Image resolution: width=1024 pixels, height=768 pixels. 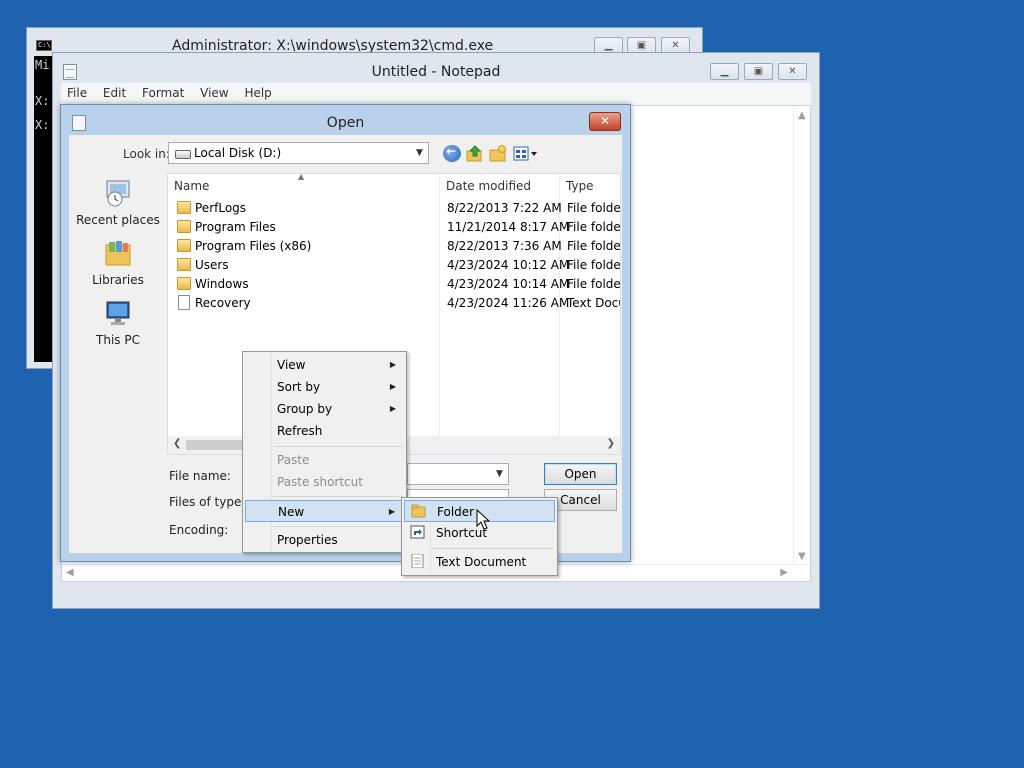 I want to click on notepad-menubar: File Edit Format View Help, so click(x=436, y=94).